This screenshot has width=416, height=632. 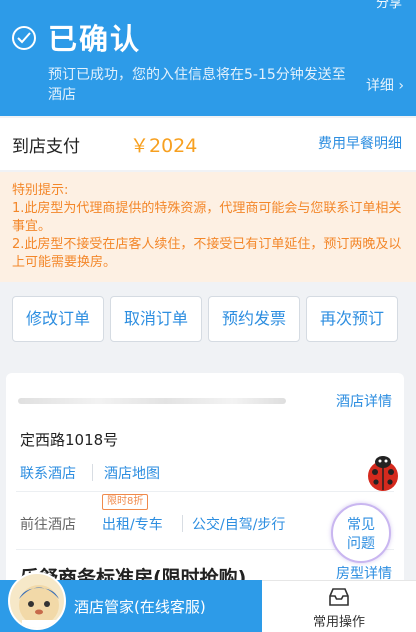 What do you see at coordinates (164, 146) in the screenshot?
I see `payment-amount: ￥2024` at bounding box center [164, 146].